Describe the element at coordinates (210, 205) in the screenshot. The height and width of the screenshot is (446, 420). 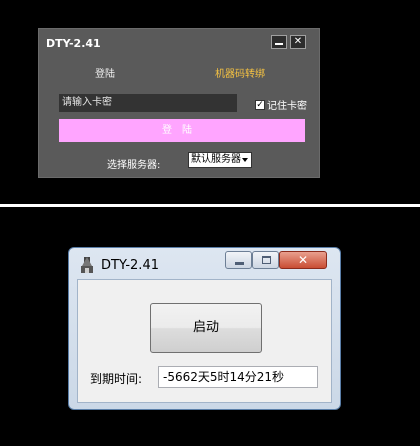
I see `divider` at that location.